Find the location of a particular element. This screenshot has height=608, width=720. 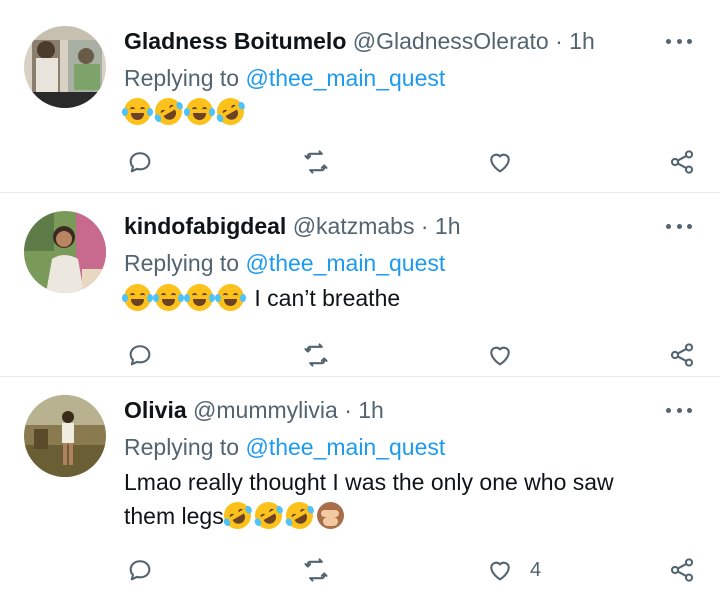

tweet-header: kindofabigdeal @katzmabs · 1h is located at coordinates (387, 226).